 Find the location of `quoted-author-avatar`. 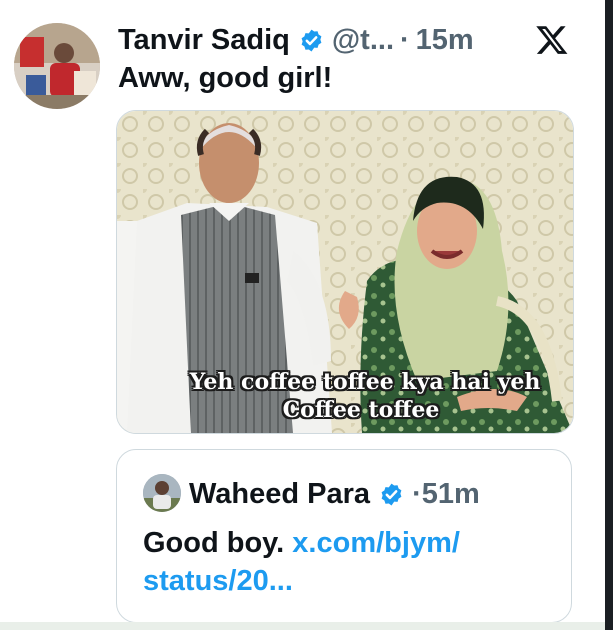

quoted-author-avatar is located at coordinates (162, 493).